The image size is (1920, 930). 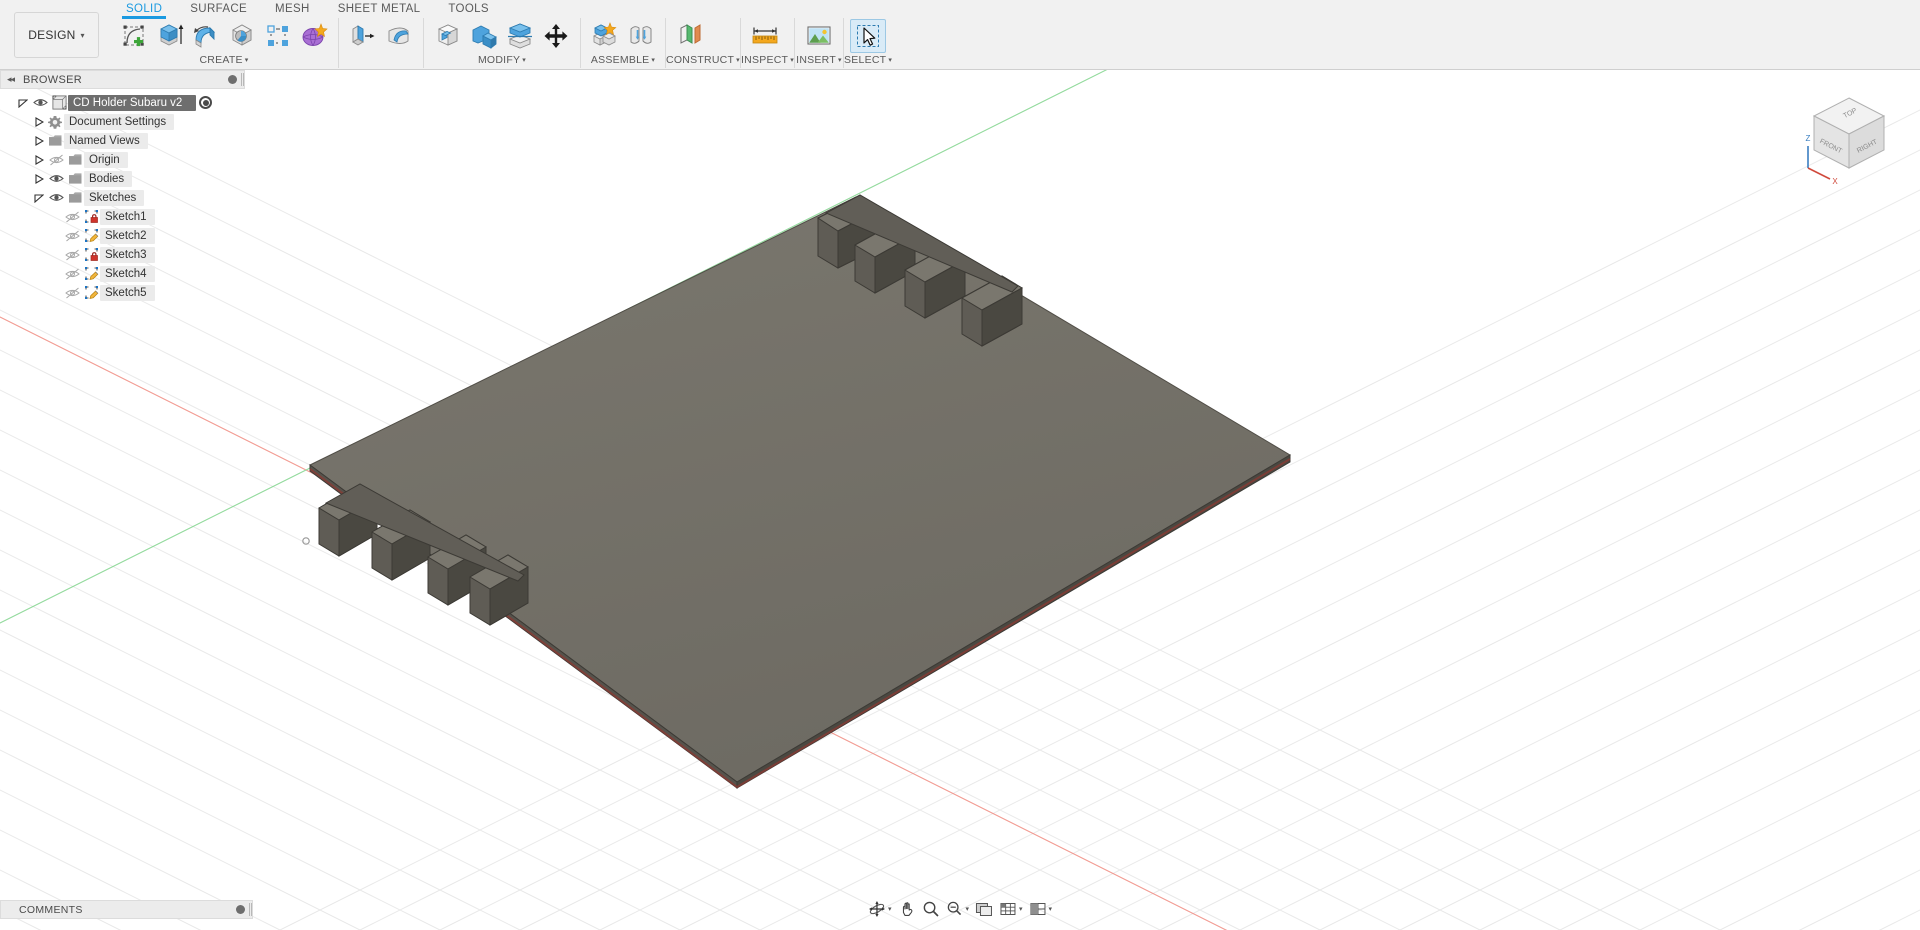 What do you see at coordinates (292, 9) in the screenshot?
I see `tab-mesh: MESH` at bounding box center [292, 9].